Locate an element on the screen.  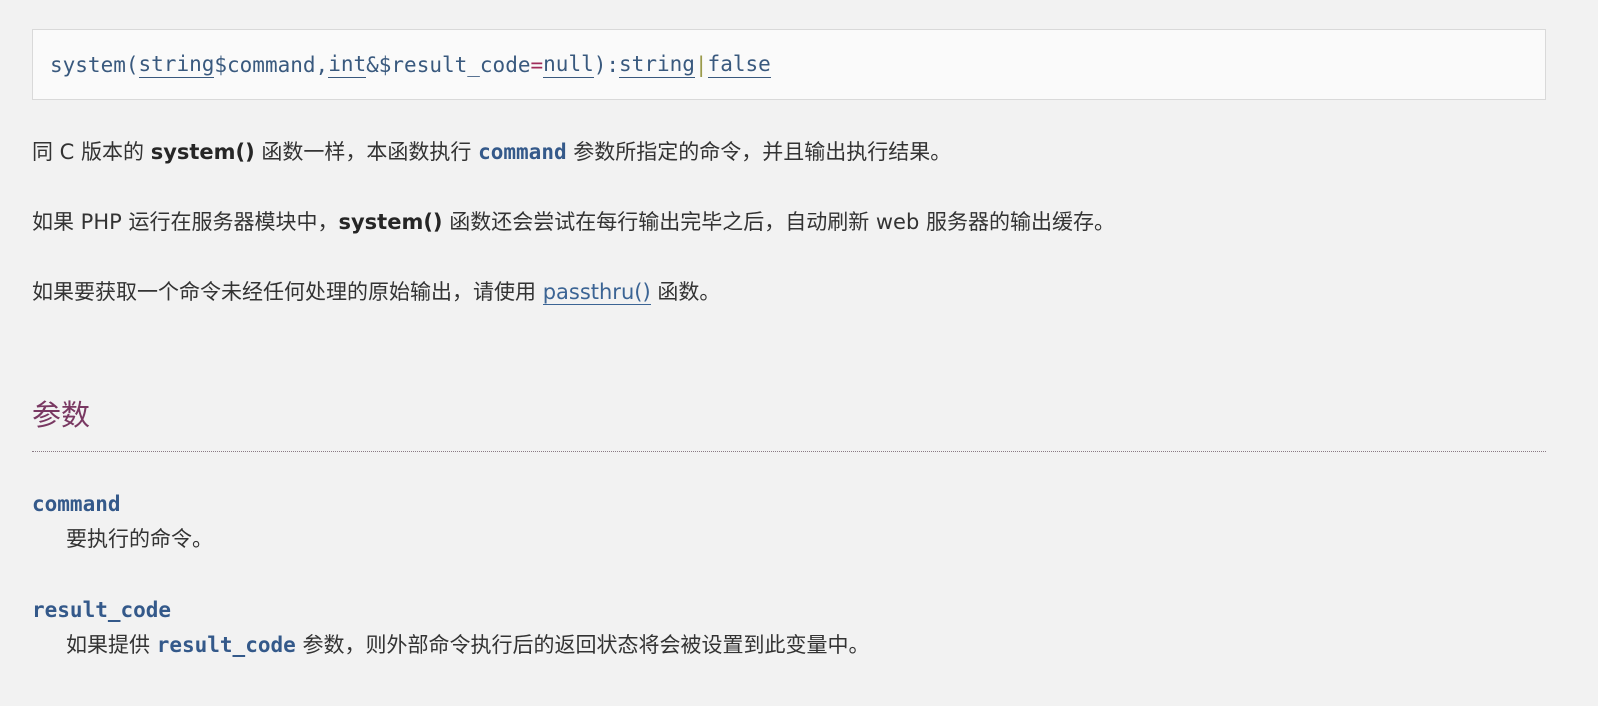
p1-text-1: 同 C 版本的 is located at coordinates (91, 152).